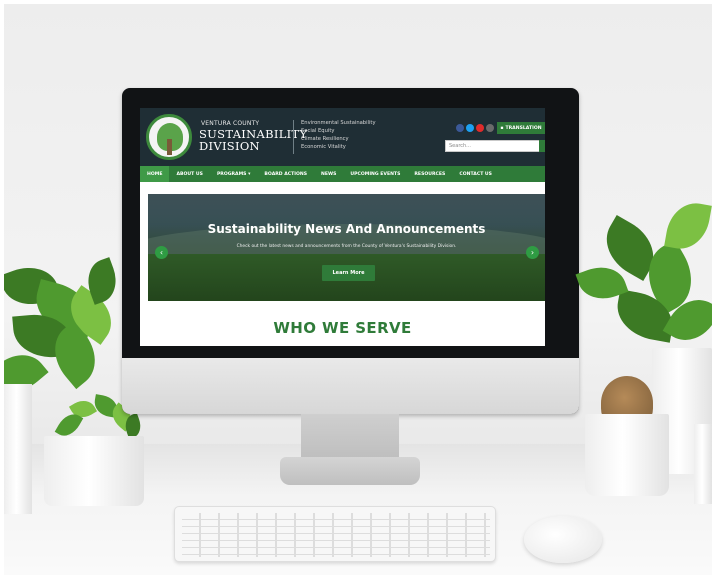 The image size is (716, 579). Describe the element at coordinates (318, 131) in the screenshot. I see `pillar-item: Social Equity` at that location.